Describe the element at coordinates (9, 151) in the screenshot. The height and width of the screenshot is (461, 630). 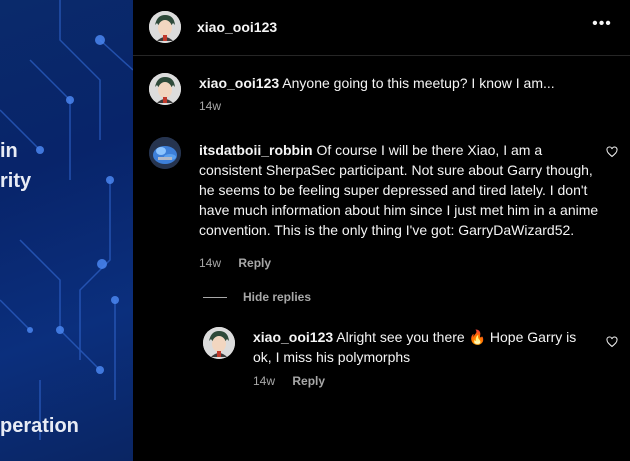
I see `image-text-line-1: in` at that location.